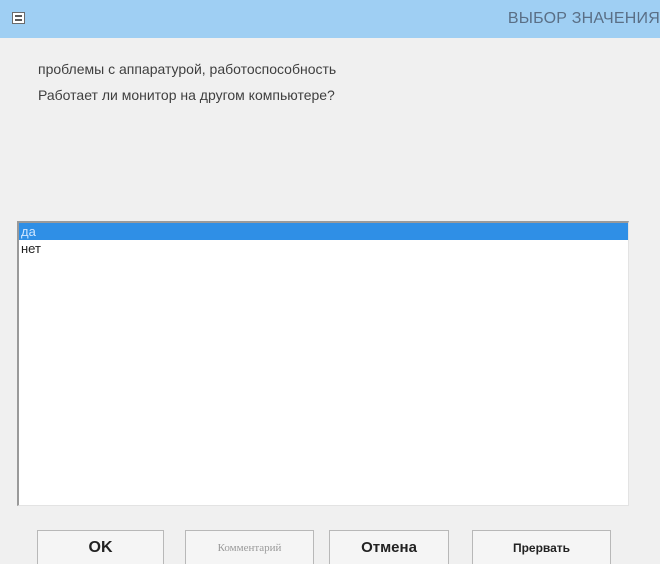 Image resolution: width=660 pixels, height=564 pixels. What do you see at coordinates (18, 18) in the screenshot?
I see `window-app-icon` at bounding box center [18, 18].